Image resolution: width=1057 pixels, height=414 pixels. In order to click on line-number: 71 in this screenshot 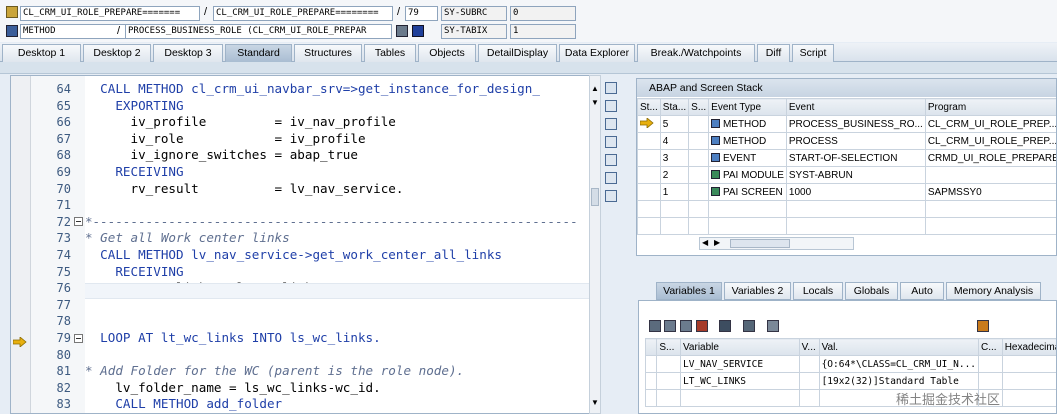, I will do `click(63, 205)`.